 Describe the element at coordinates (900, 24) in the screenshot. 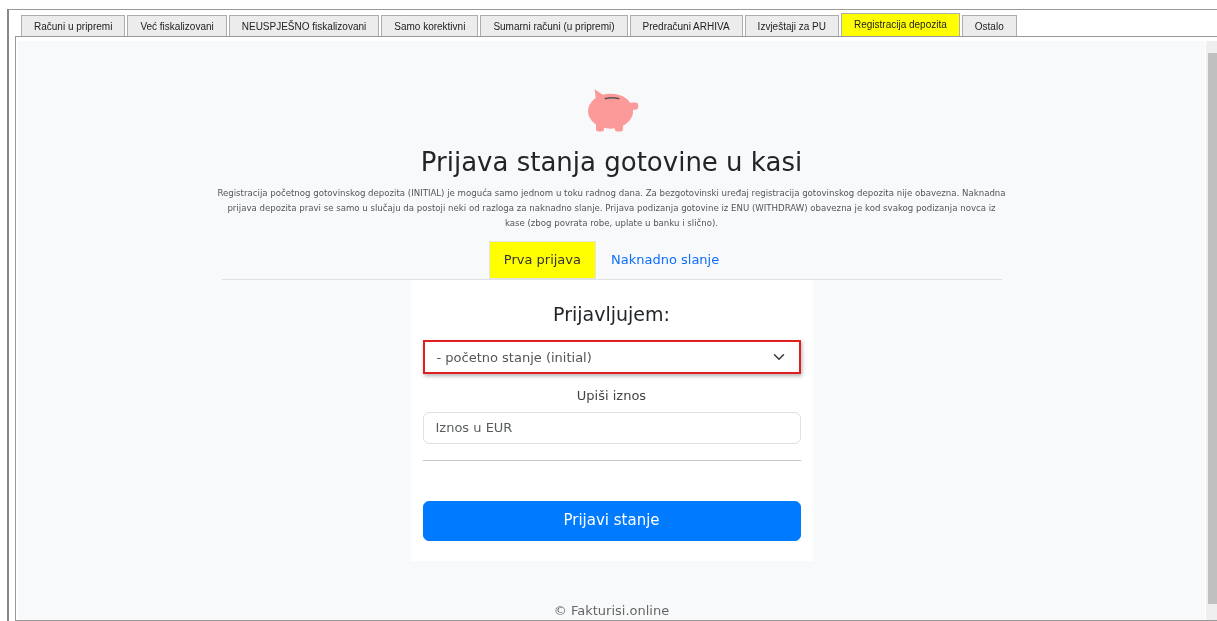

I see `tab: Registracija depozita` at that location.